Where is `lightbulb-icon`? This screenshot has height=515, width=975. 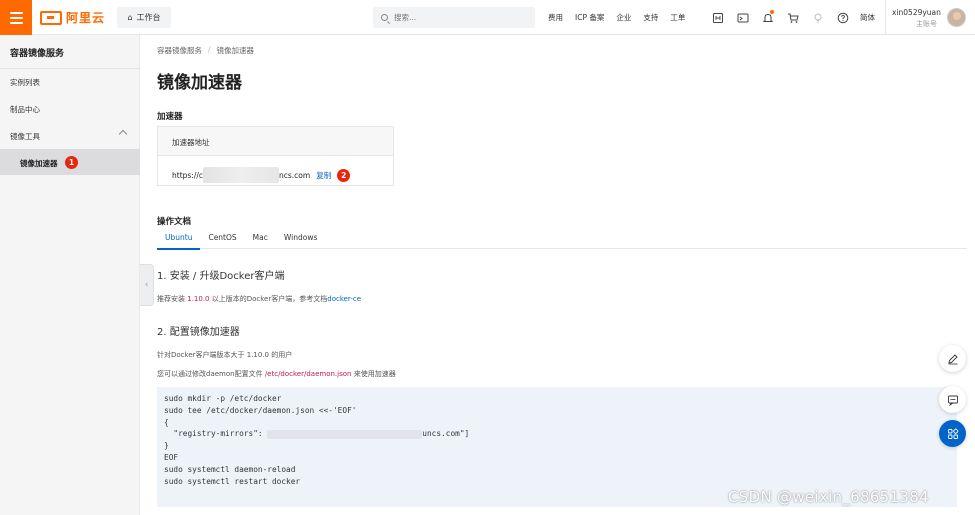
lightbulb-icon is located at coordinates (817, 17).